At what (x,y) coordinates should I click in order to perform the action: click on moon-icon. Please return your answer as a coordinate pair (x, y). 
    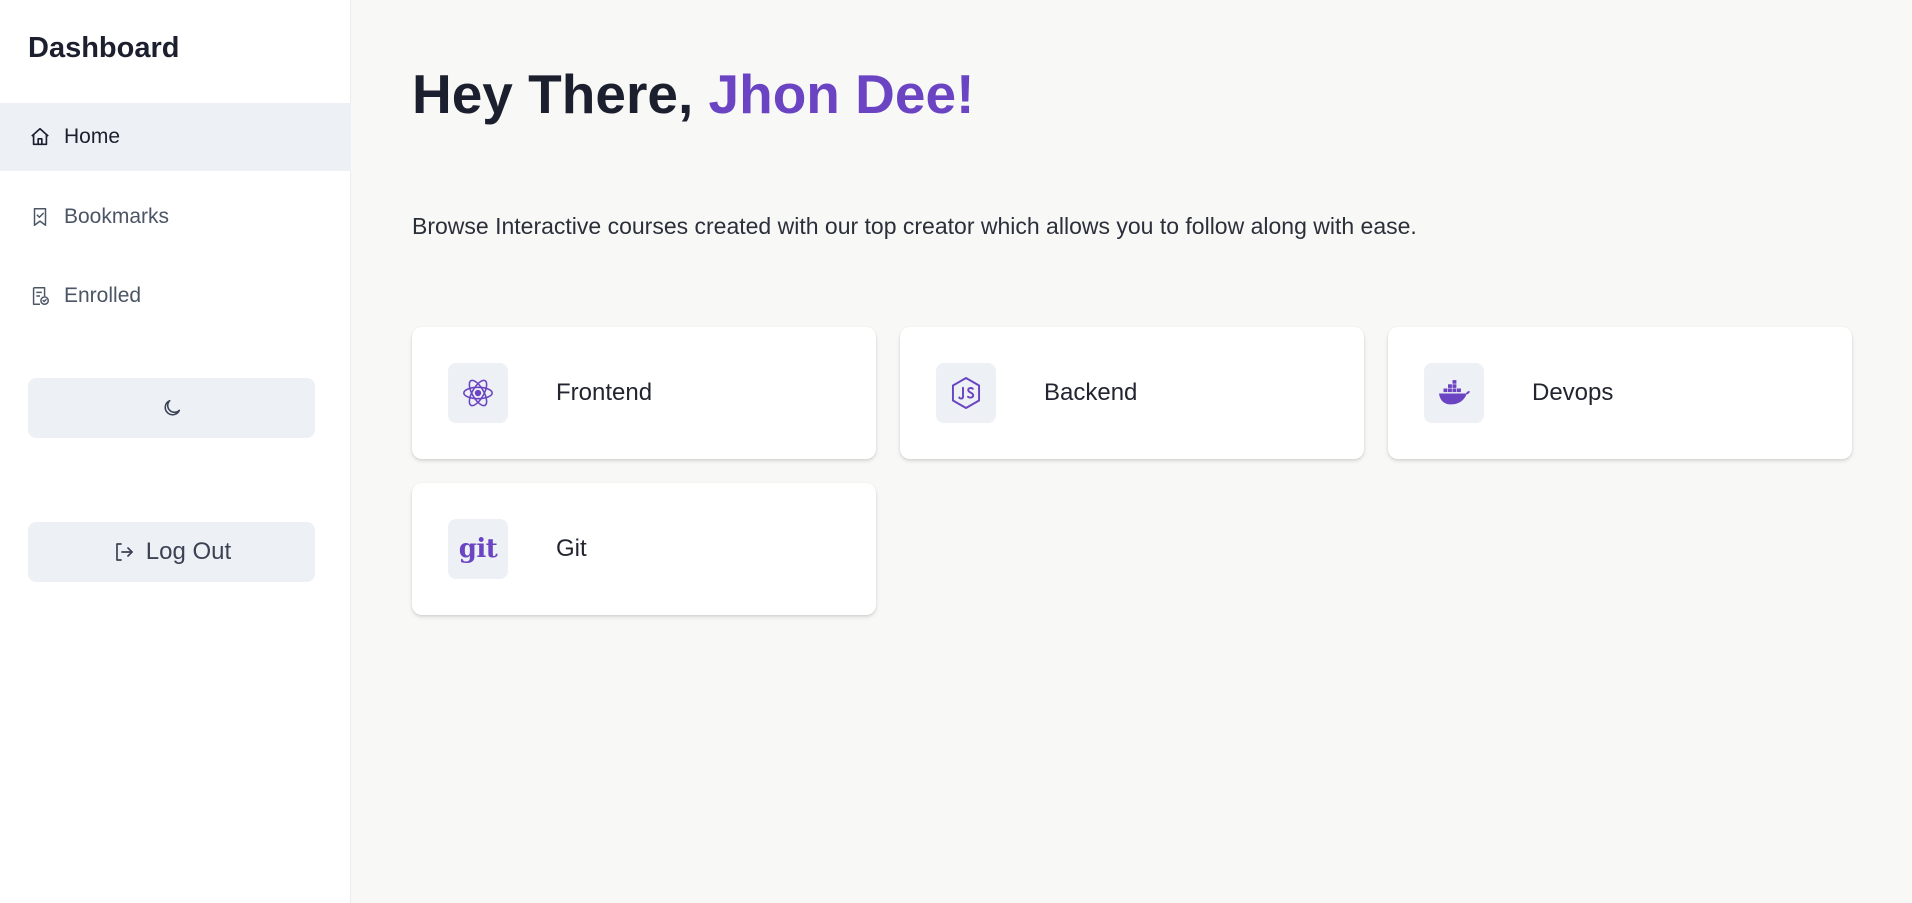
    Looking at the image, I should click on (172, 408).